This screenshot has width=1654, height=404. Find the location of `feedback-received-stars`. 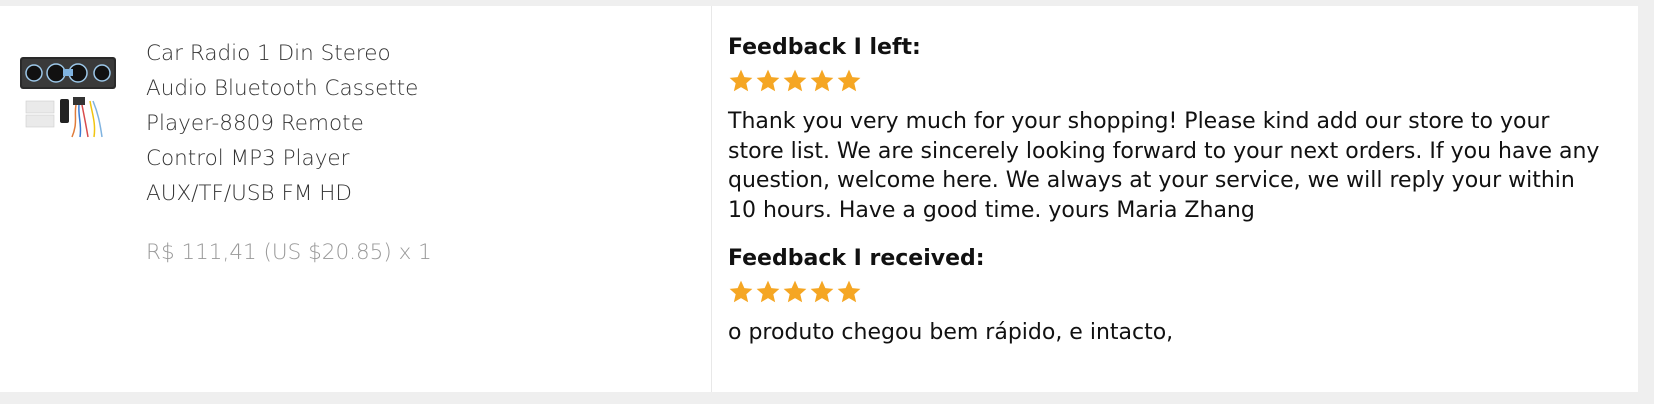

feedback-received-stars is located at coordinates (795, 292).